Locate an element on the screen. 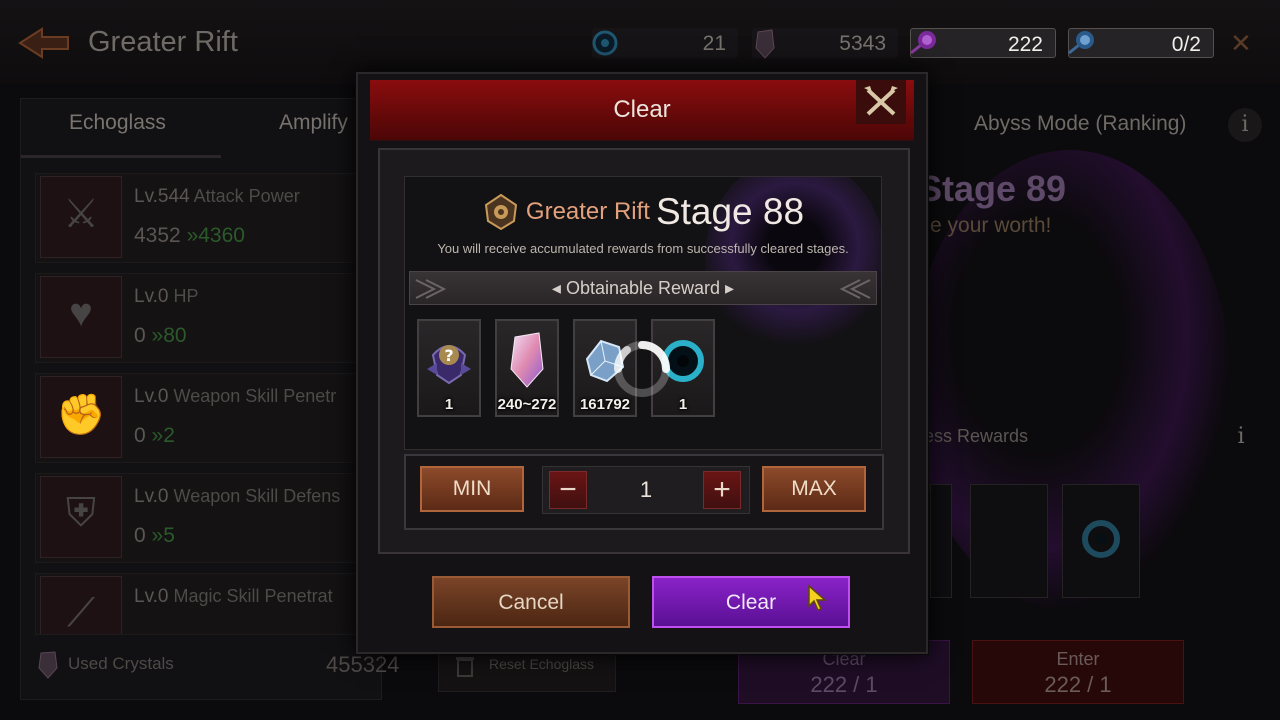 The height and width of the screenshot is (720, 1280). stat-label: Lv.544 Attack Power is located at coordinates (217, 197).